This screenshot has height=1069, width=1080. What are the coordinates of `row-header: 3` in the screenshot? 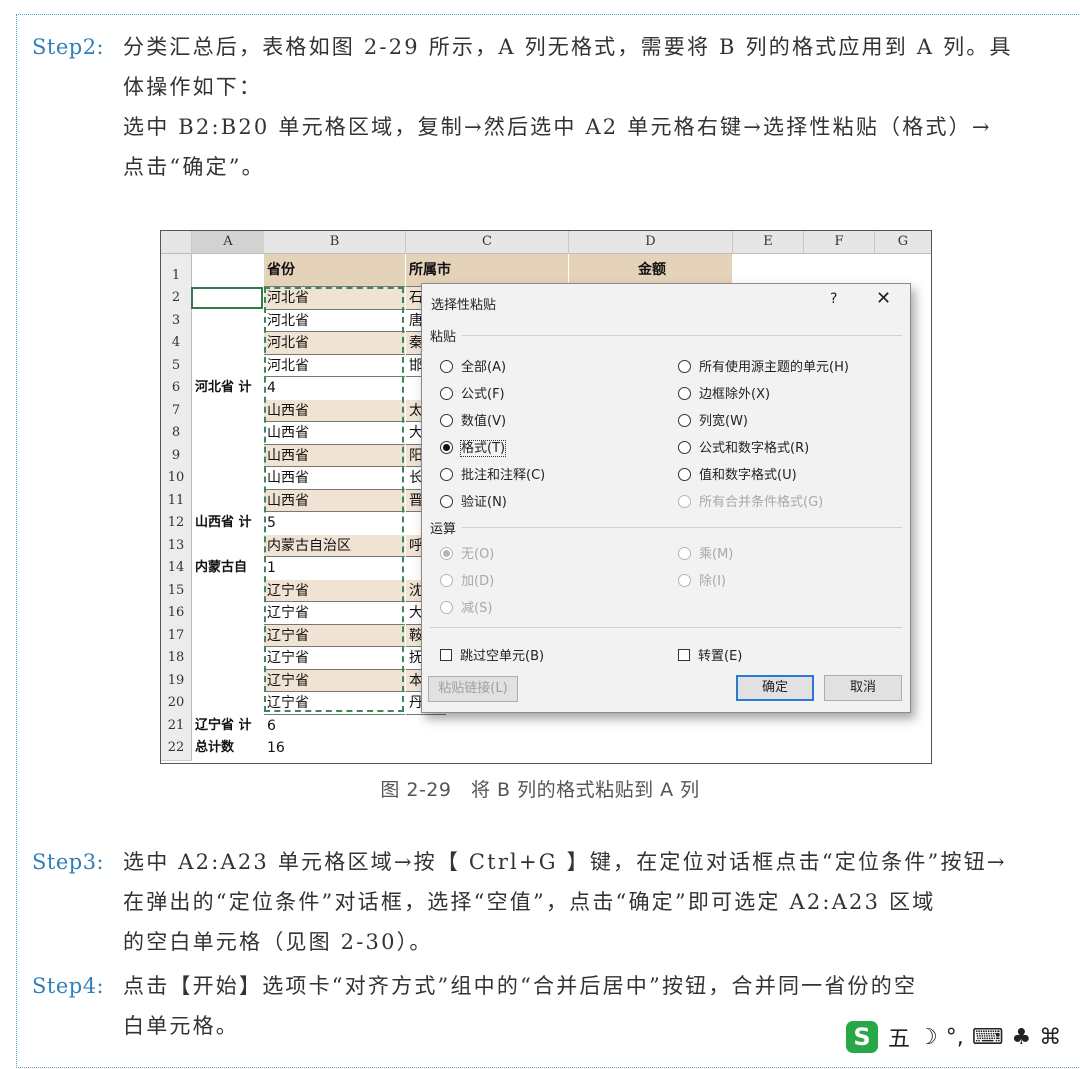 It's located at (176, 321).